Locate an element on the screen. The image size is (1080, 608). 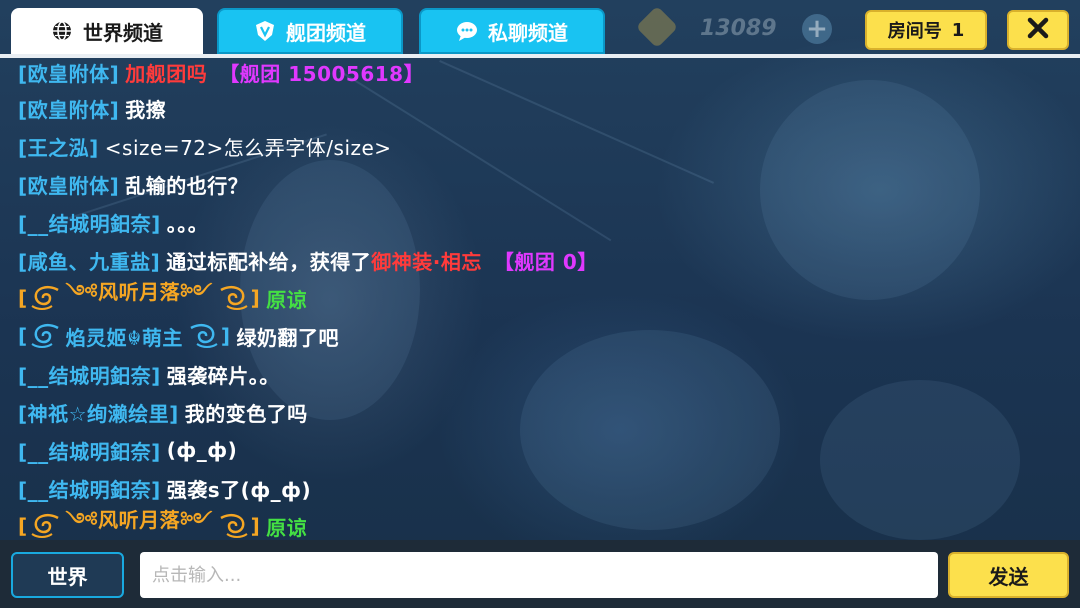
add-currency-icon: + is located at coordinates (817, 29).